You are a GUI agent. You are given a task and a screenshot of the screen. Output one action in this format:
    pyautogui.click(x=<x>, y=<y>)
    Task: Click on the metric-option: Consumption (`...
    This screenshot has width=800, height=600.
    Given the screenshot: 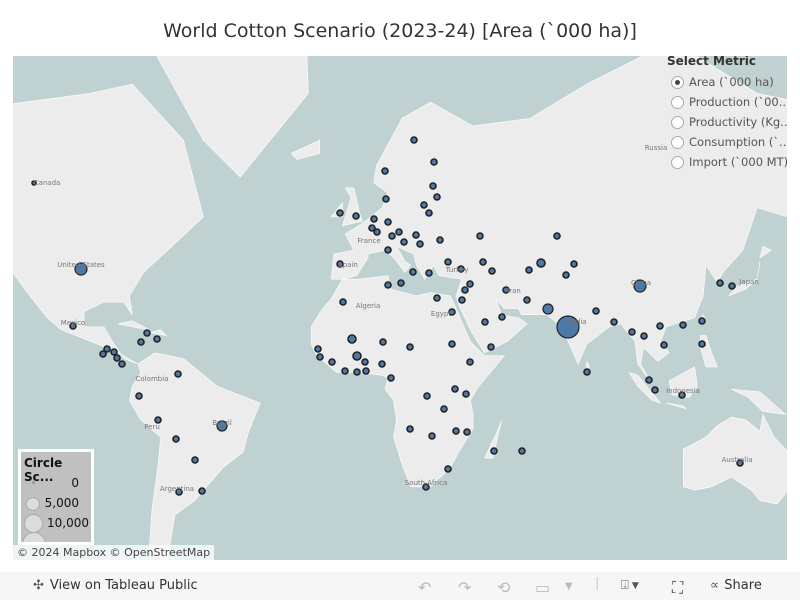 What is the action you would take?
    pyautogui.click(x=729, y=142)
    